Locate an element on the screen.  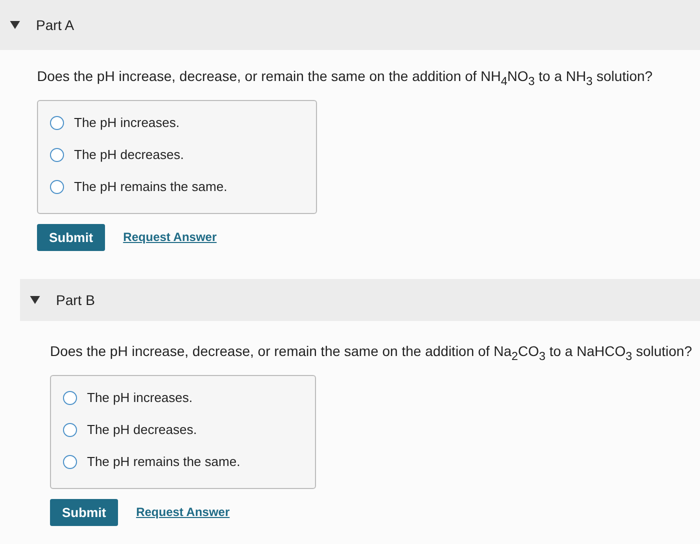
question-text: Does the pH increase, decrease, or remain the same on the addition of NH$_{4}$NO$_{3}$ to a NH$_{3}$ solution? is located at coordinates (345, 78).